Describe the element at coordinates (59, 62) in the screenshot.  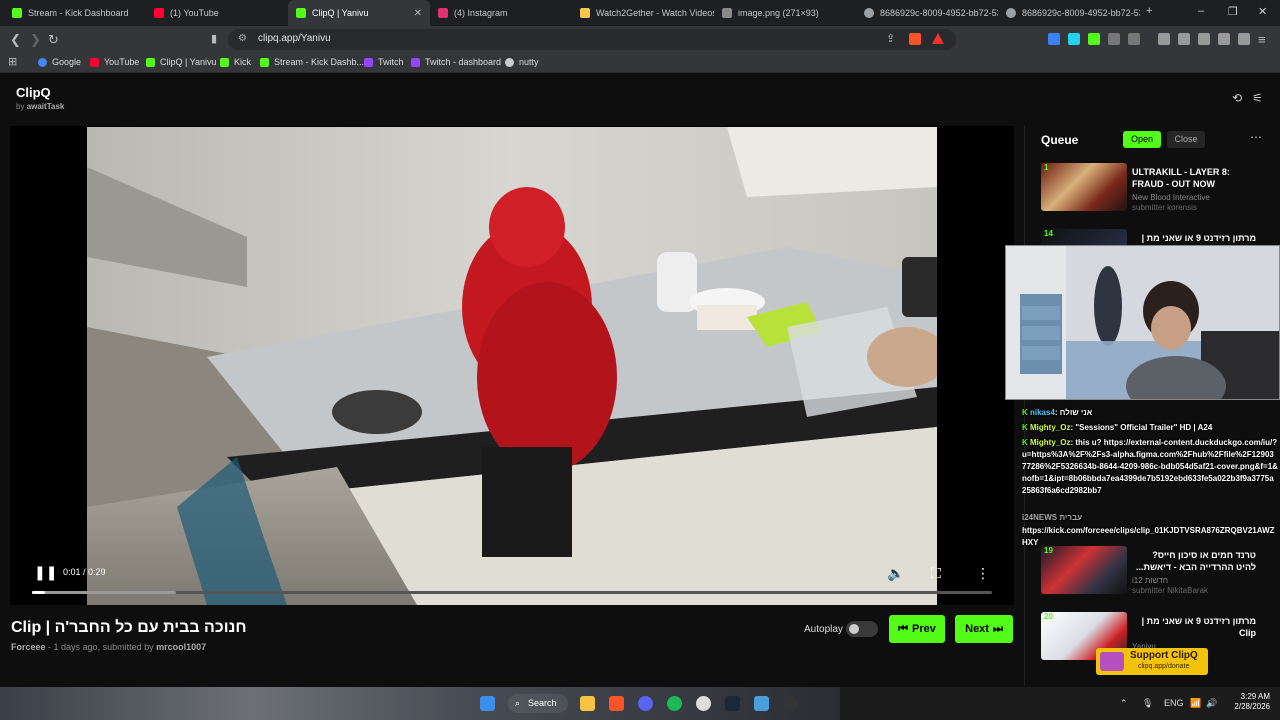
I see `bookmark-item: Google` at that location.